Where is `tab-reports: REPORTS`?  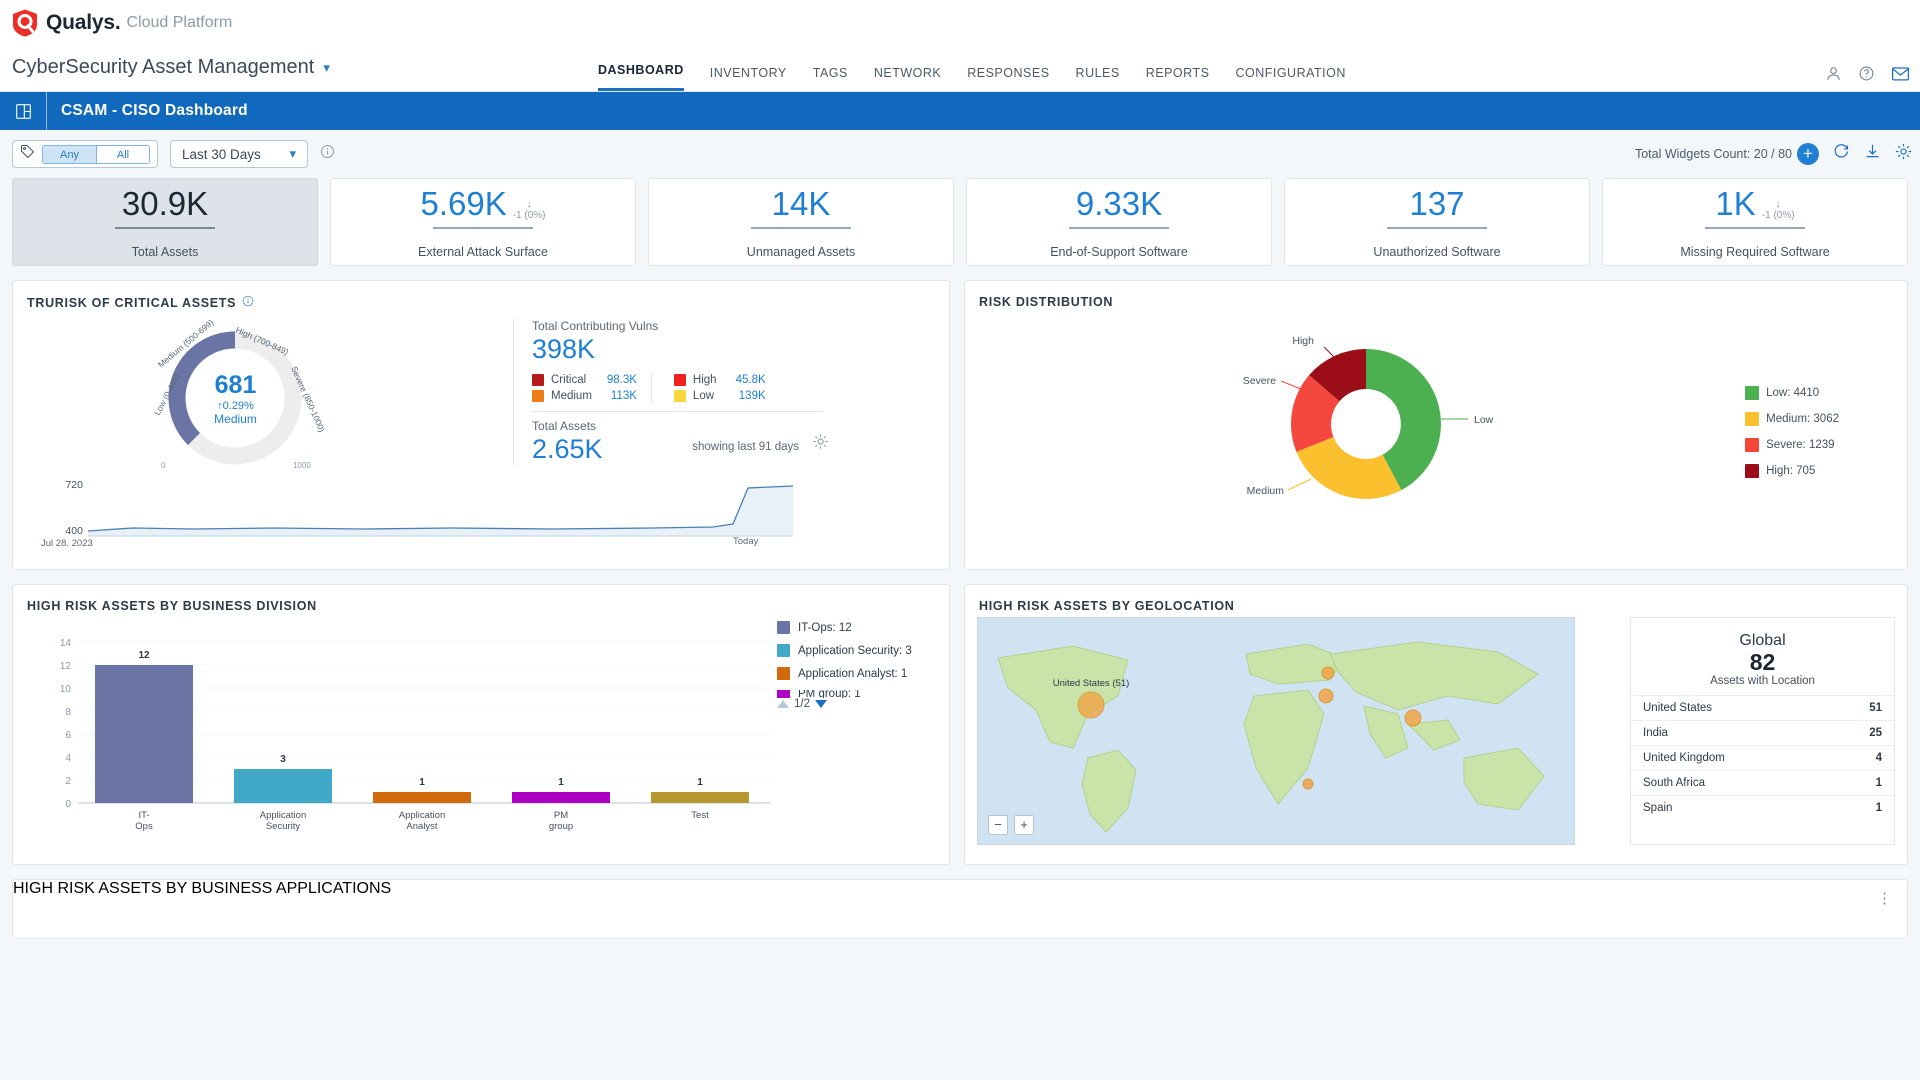 tab-reports: REPORTS is located at coordinates (1178, 78).